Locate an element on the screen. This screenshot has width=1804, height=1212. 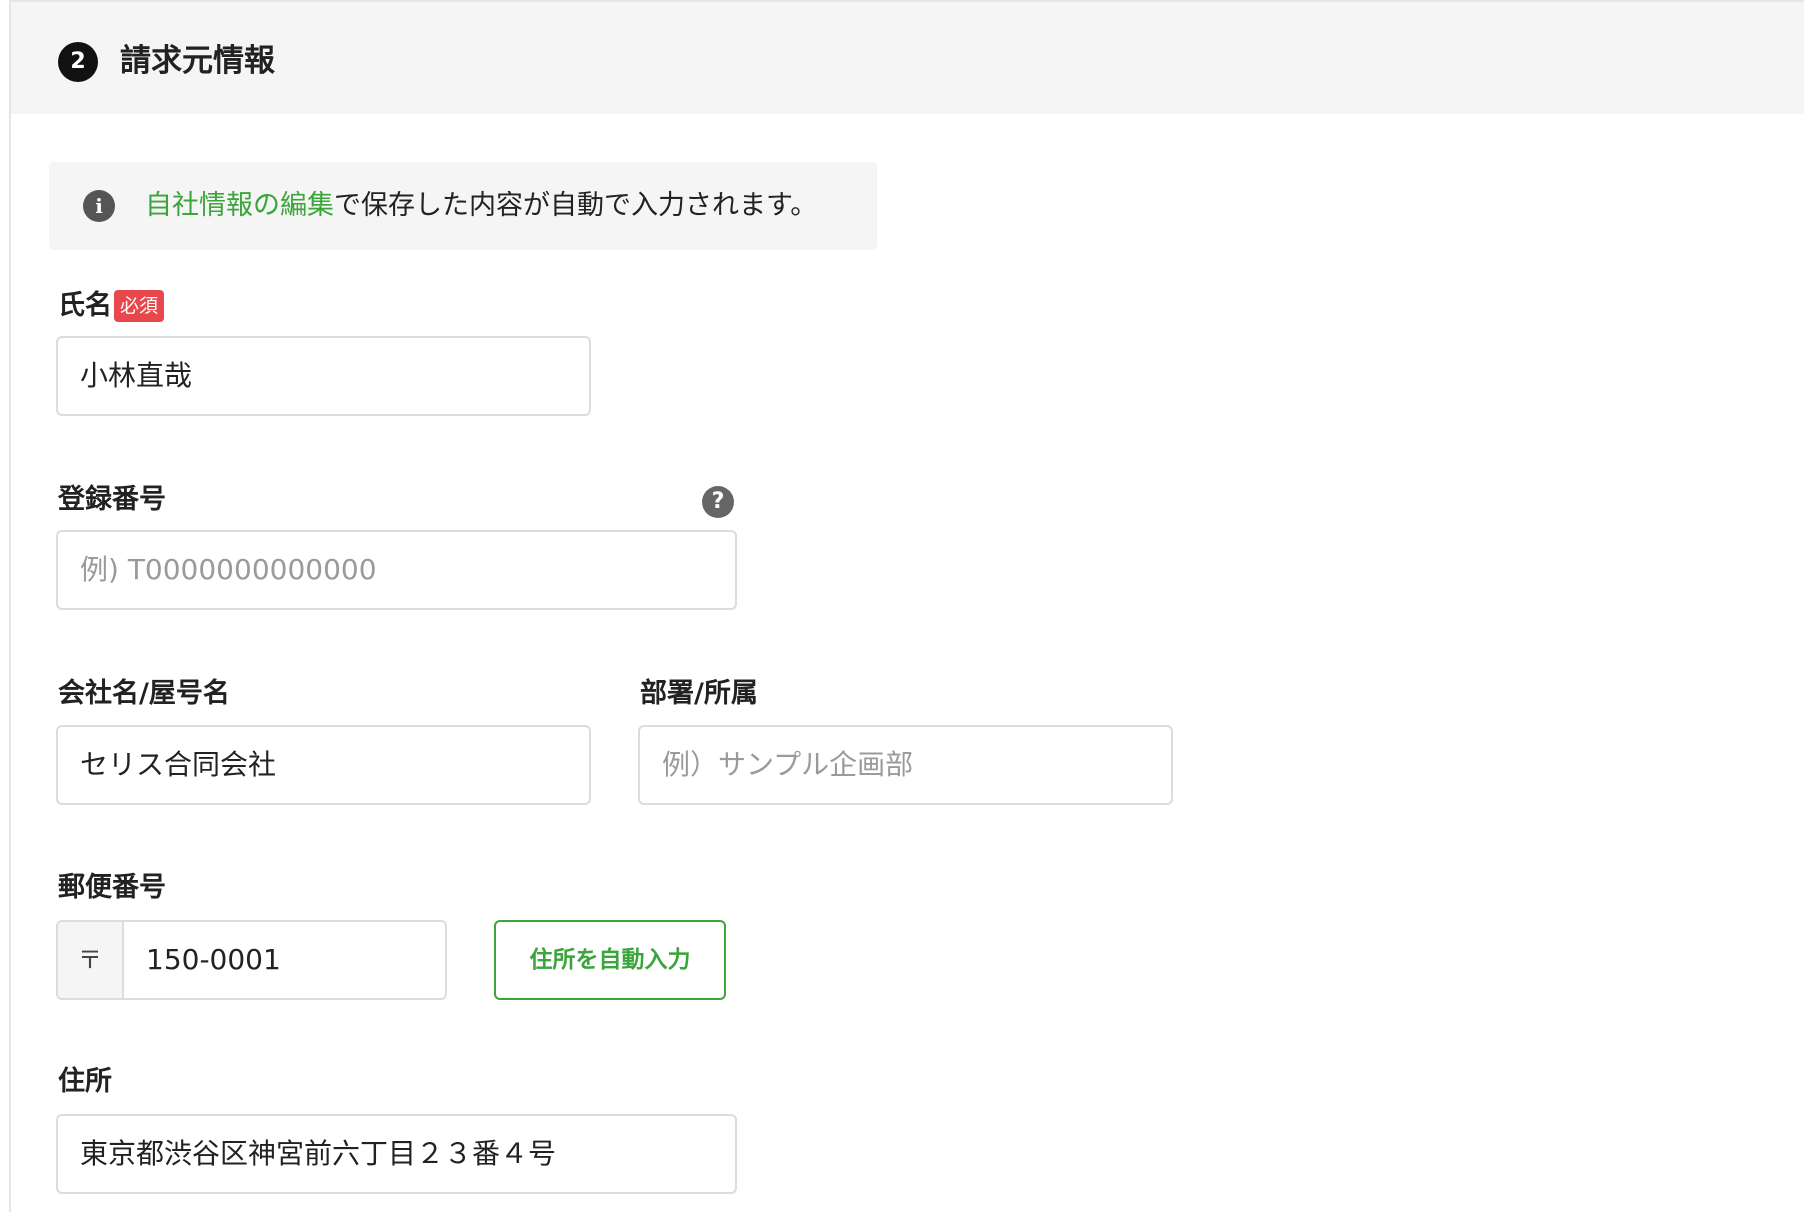
company-info-edit-link: 自社情報の編集 is located at coordinates (239, 205).